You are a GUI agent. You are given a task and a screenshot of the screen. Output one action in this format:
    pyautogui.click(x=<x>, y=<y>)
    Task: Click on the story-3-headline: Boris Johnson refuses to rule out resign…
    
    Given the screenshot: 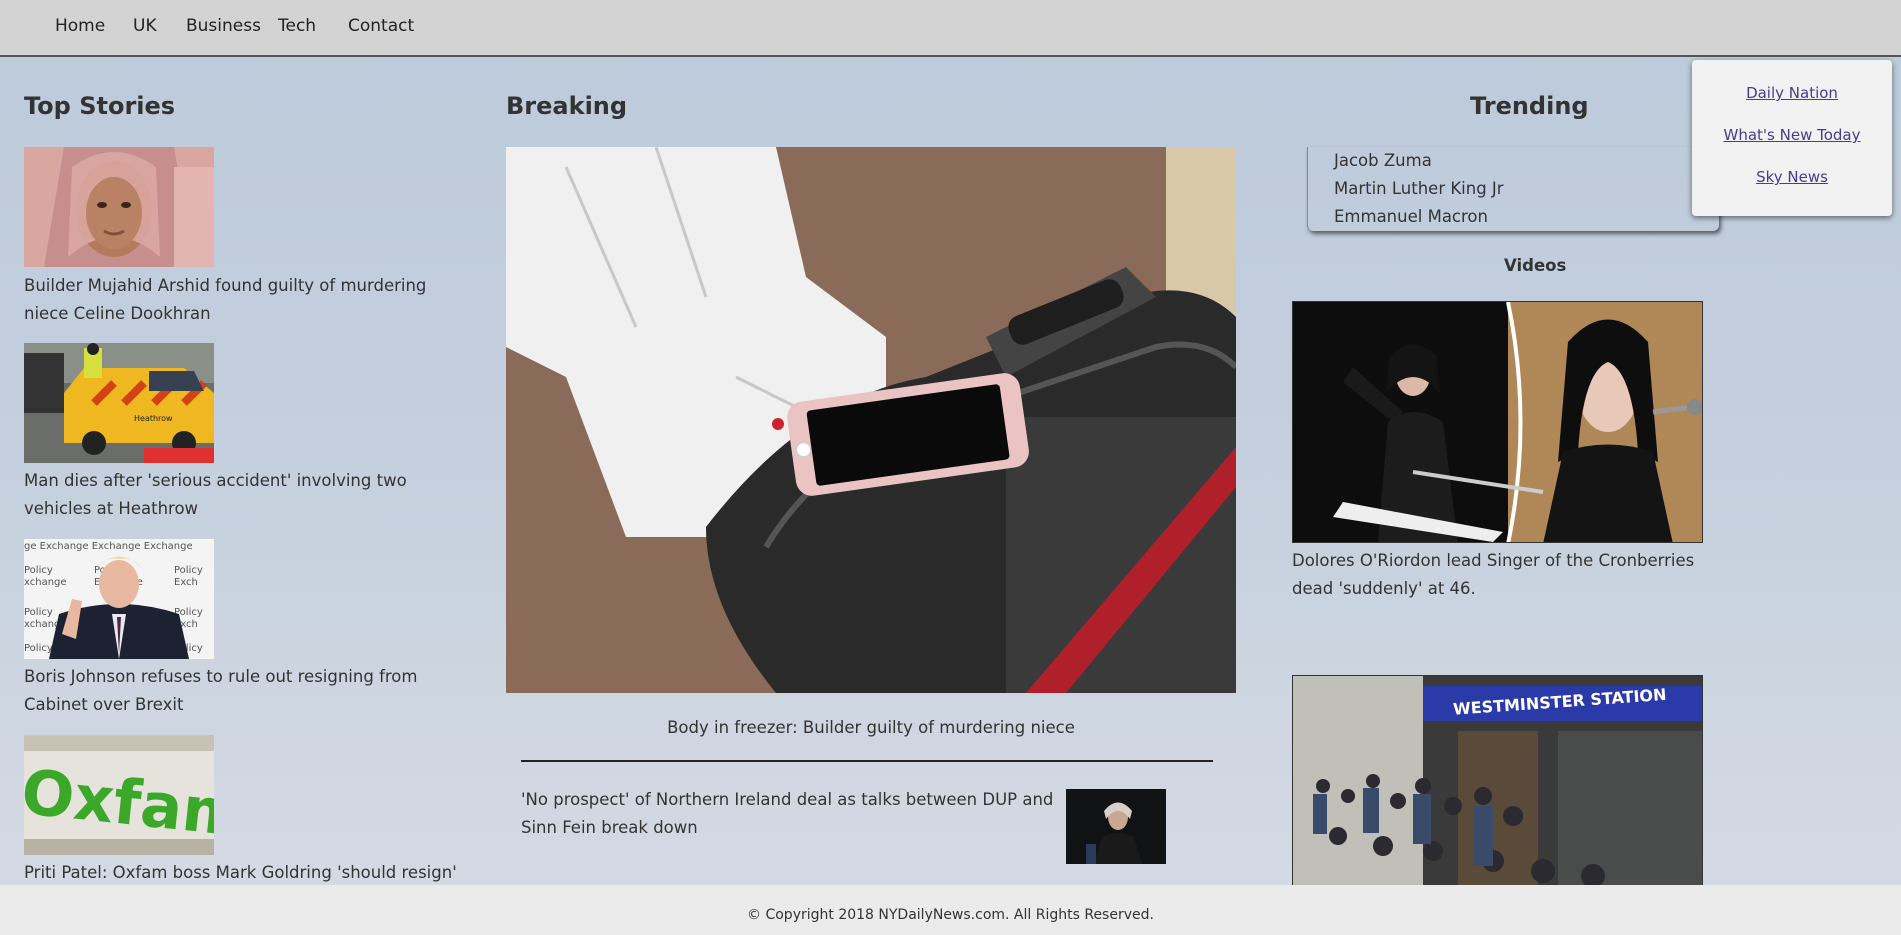 What is the action you would take?
    pyautogui.click(x=249, y=691)
    